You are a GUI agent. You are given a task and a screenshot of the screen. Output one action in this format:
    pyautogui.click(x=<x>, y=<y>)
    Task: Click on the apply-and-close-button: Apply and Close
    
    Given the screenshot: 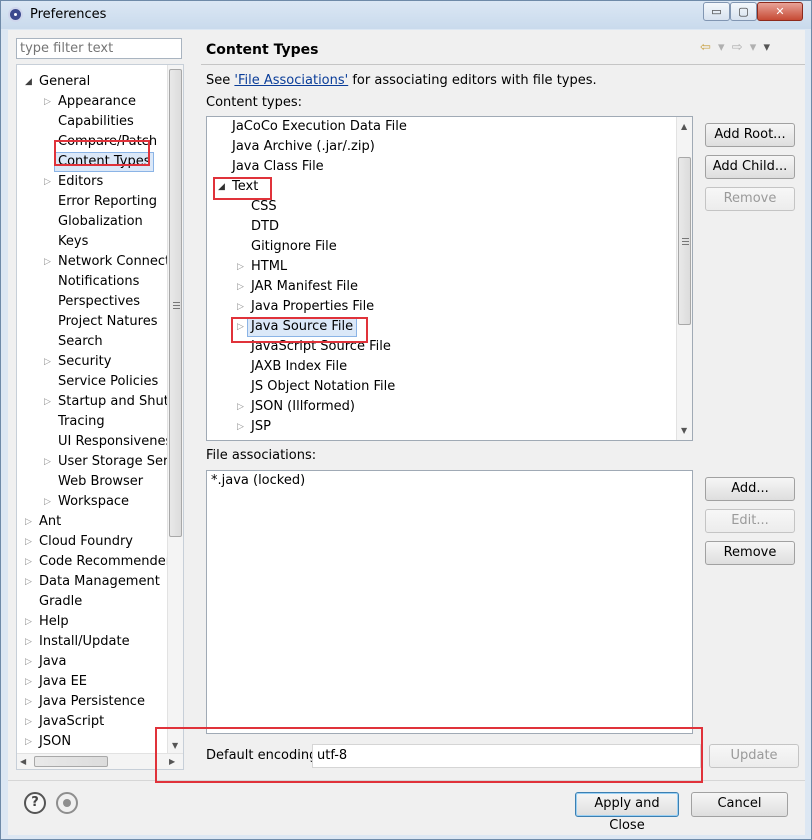 What is the action you would take?
    pyautogui.click(x=627, y=812)
    